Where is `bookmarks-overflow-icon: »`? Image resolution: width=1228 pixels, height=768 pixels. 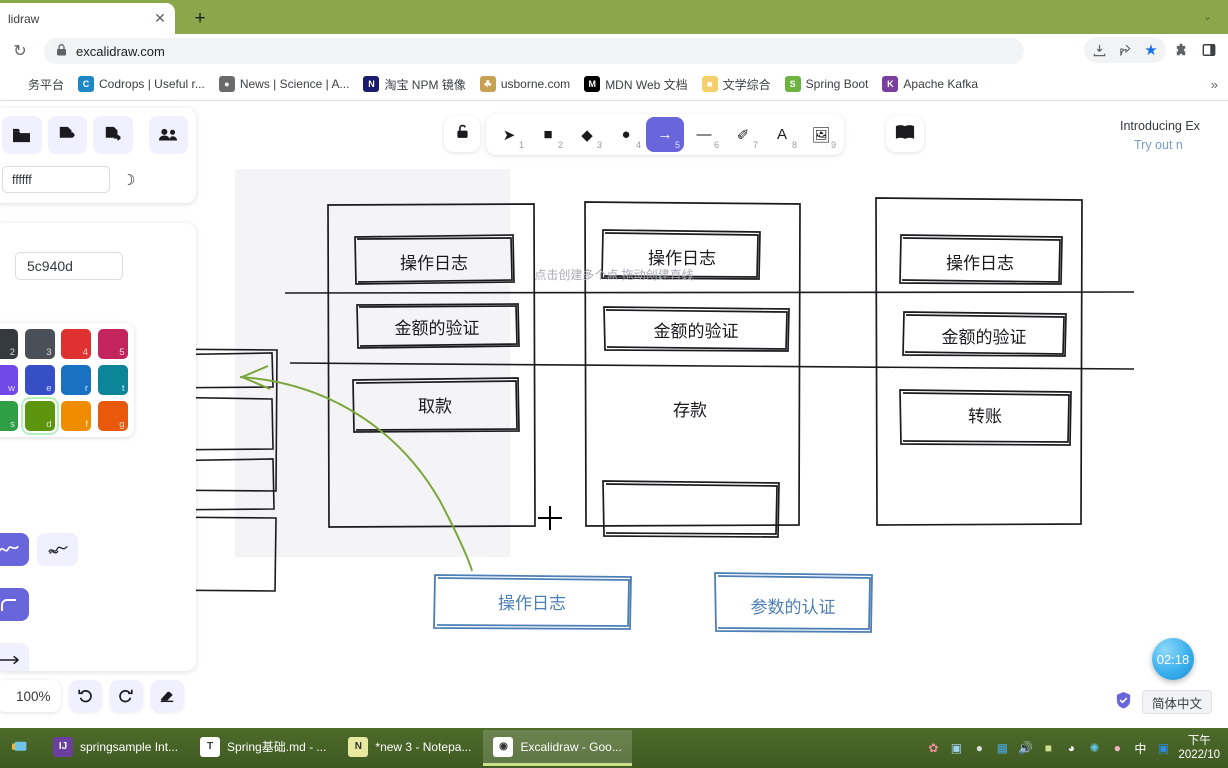 bookmarks-overflow-icon: » is located at coordinates (1214, 84).